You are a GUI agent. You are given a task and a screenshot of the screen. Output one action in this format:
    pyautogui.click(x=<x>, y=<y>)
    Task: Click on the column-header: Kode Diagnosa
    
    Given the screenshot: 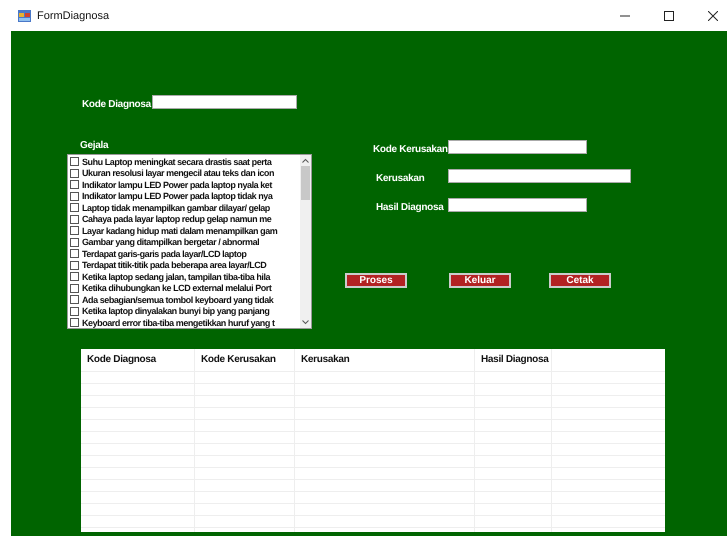 What is the action you would take?
    pyautogui.click(x=138, y=360)
    